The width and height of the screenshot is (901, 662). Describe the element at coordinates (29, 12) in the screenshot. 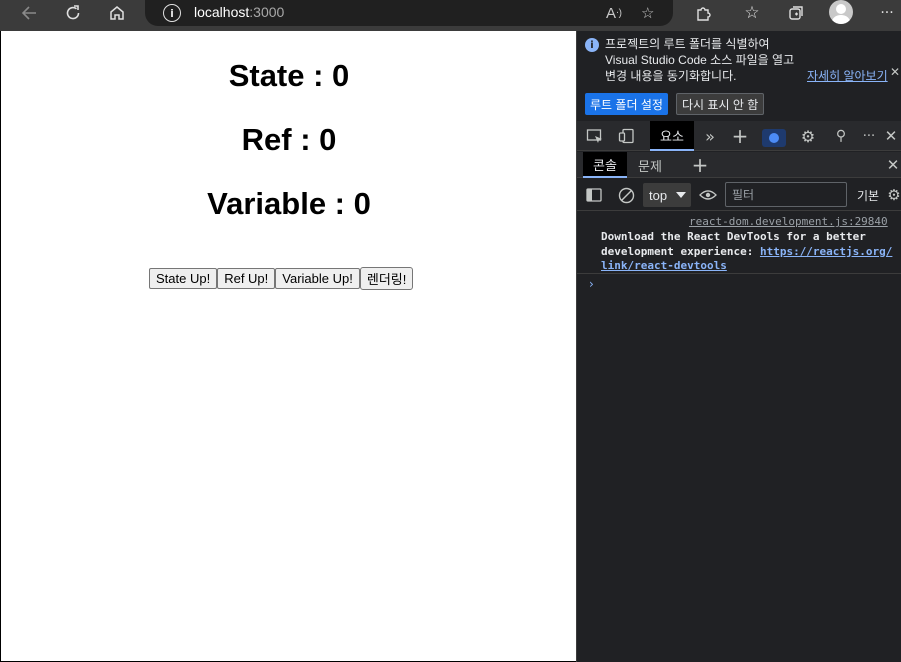

I see `back-icon` at that location.